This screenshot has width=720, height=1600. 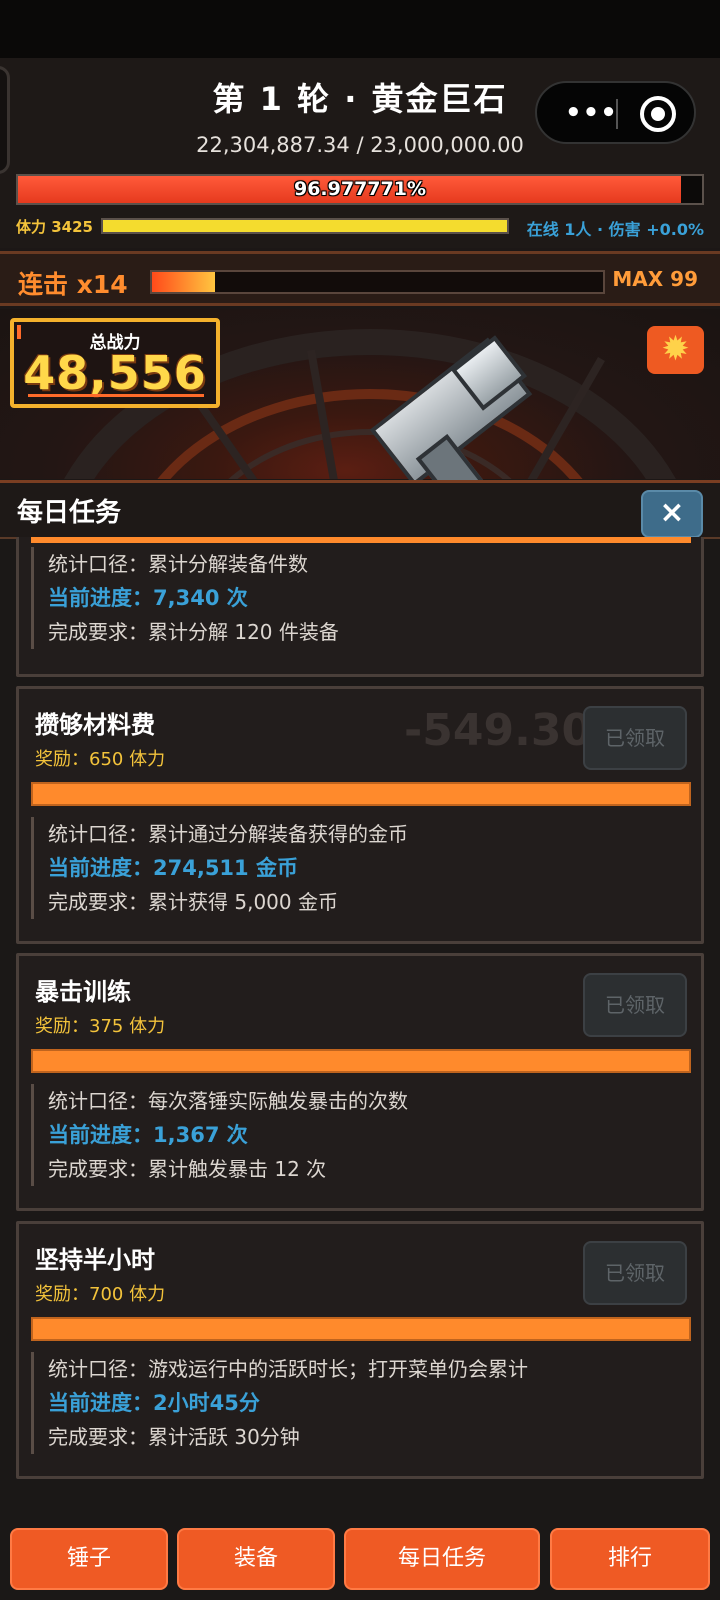 I want to click on task-title: 坚持半小时, so click(x=95, y=1260).